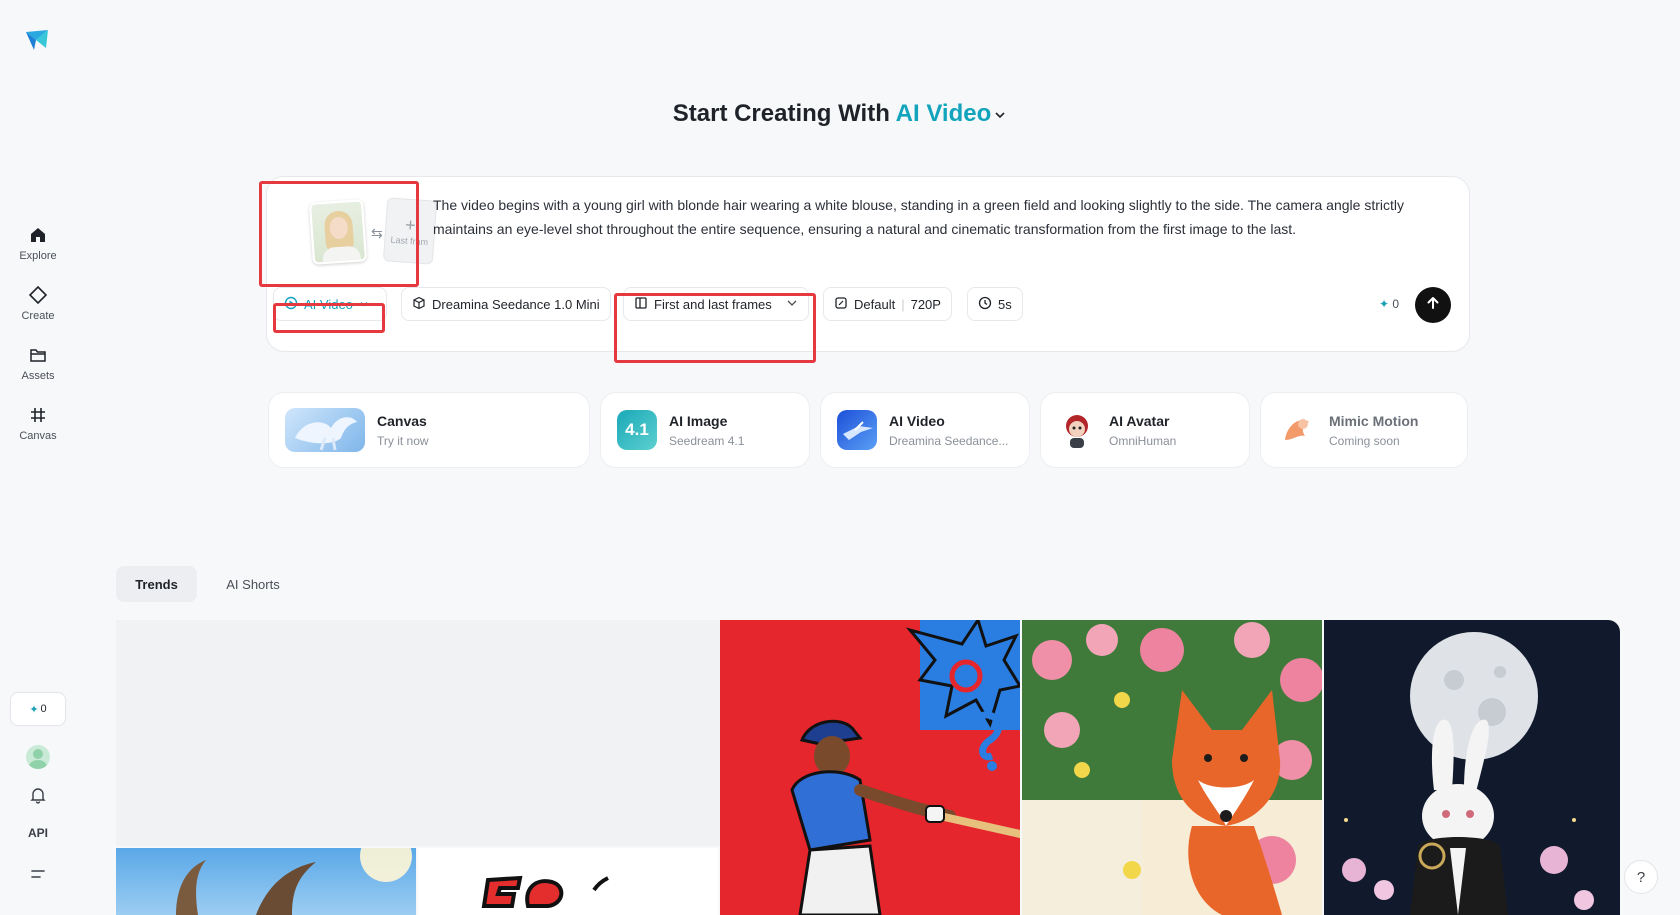 The height and width of the screenshot is (915, 1680). I want to click on tool-subtitle: Coming soon, so click(1364, 440).